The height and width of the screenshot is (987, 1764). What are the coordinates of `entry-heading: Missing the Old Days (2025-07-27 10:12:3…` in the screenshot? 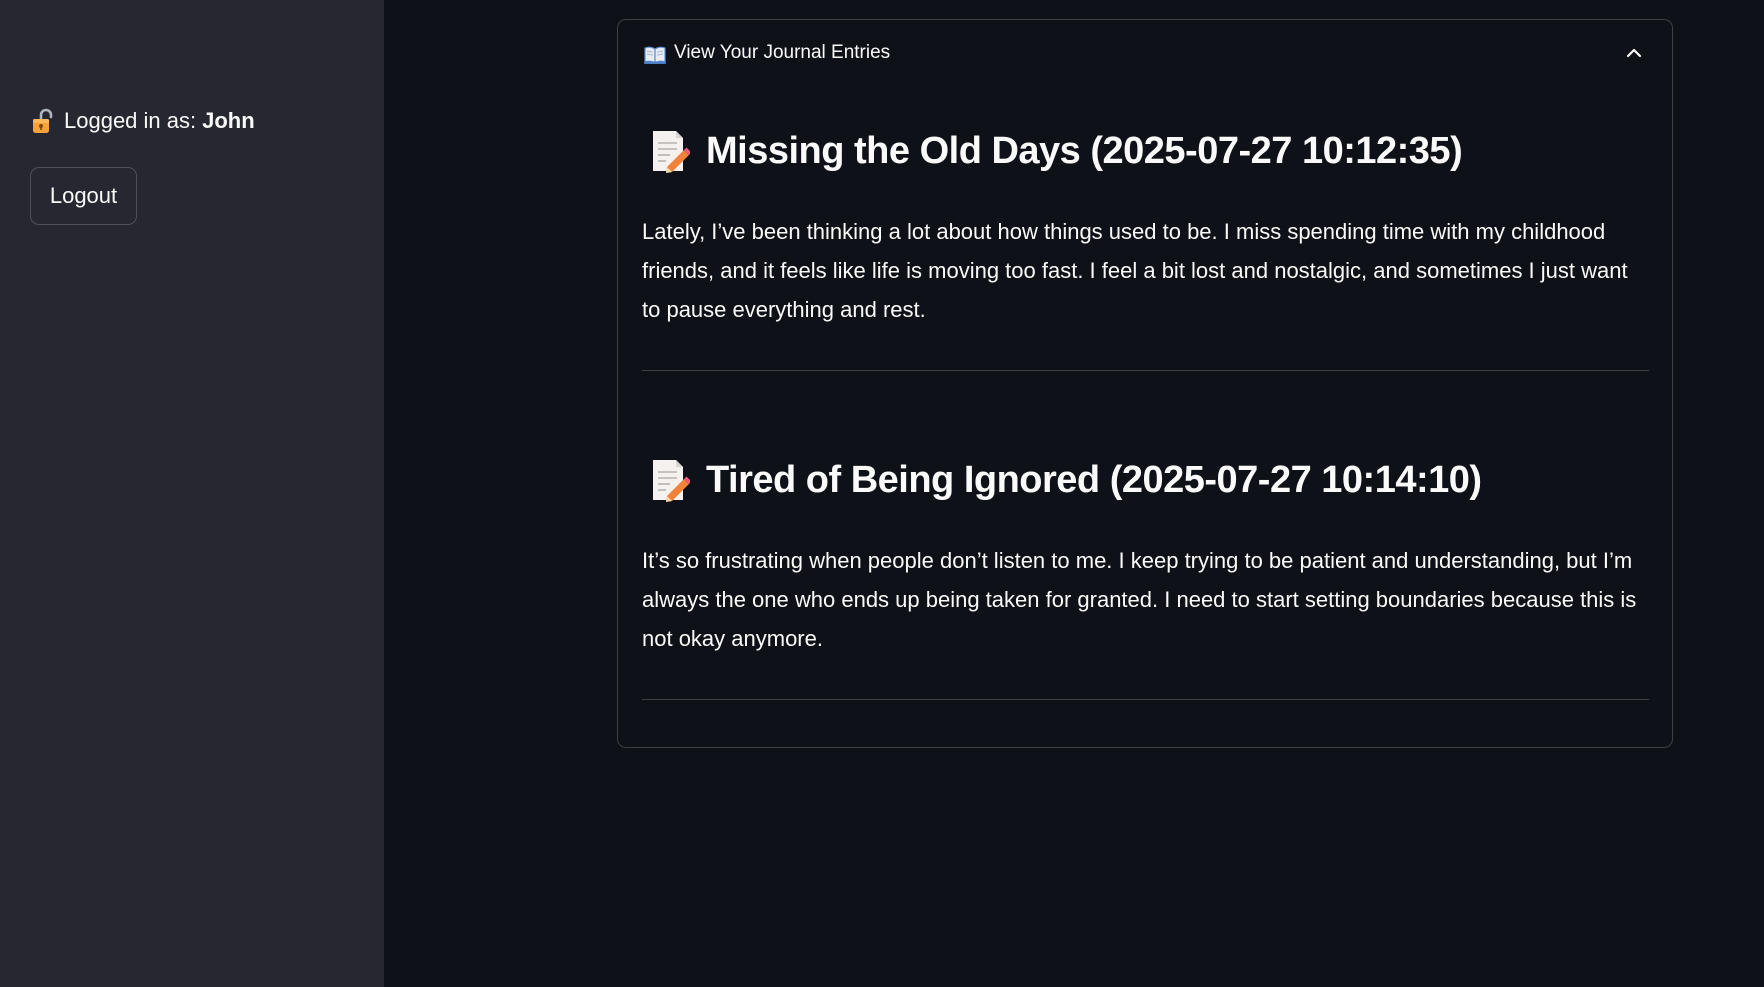 It's located at (1145, 151).